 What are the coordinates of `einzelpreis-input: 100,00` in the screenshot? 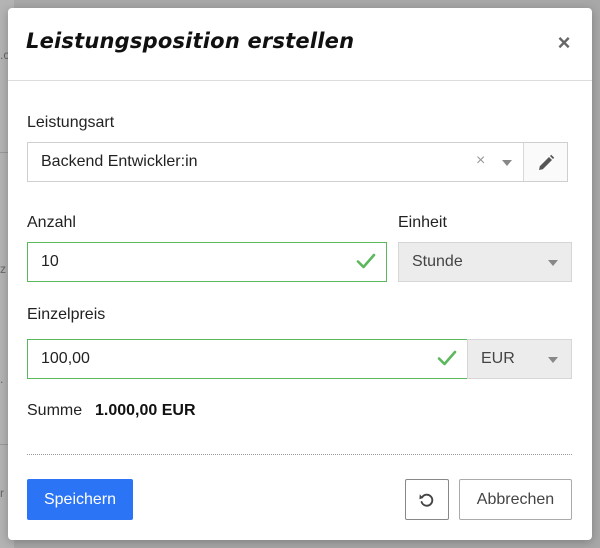 It's located at (247, 359).